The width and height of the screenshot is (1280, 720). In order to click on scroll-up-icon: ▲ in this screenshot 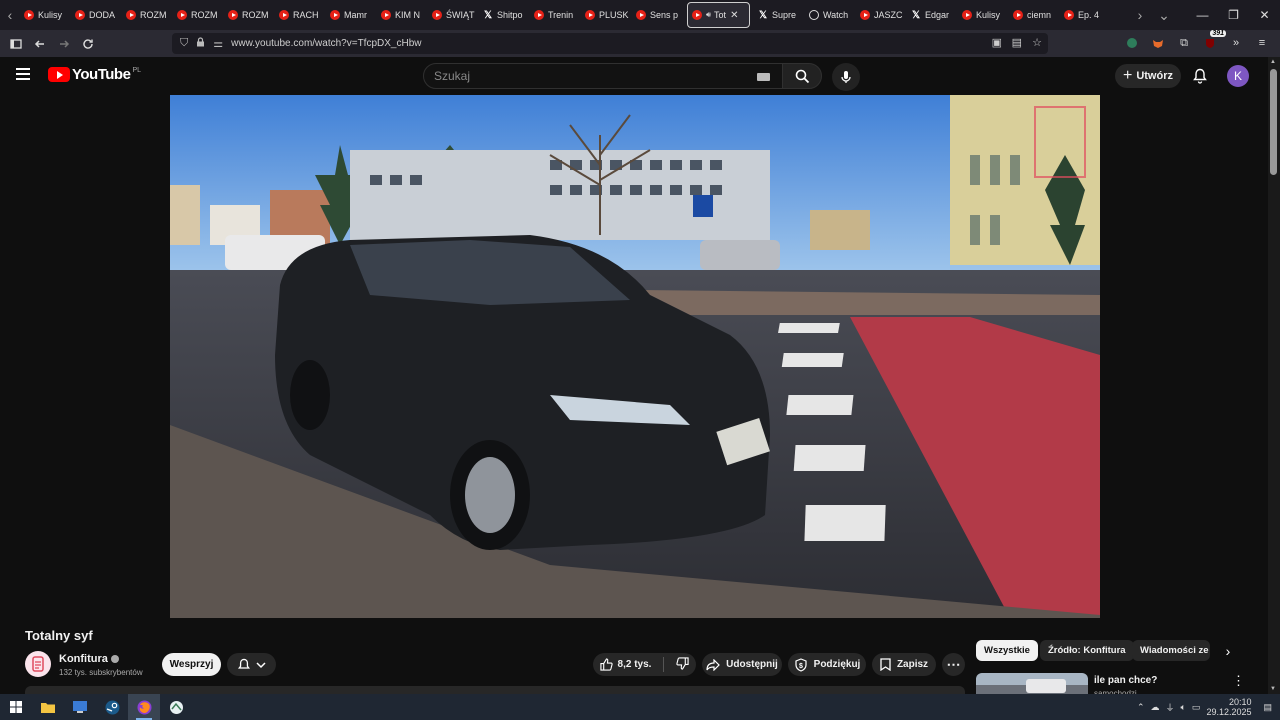, I will do `click(1273, 62)`.